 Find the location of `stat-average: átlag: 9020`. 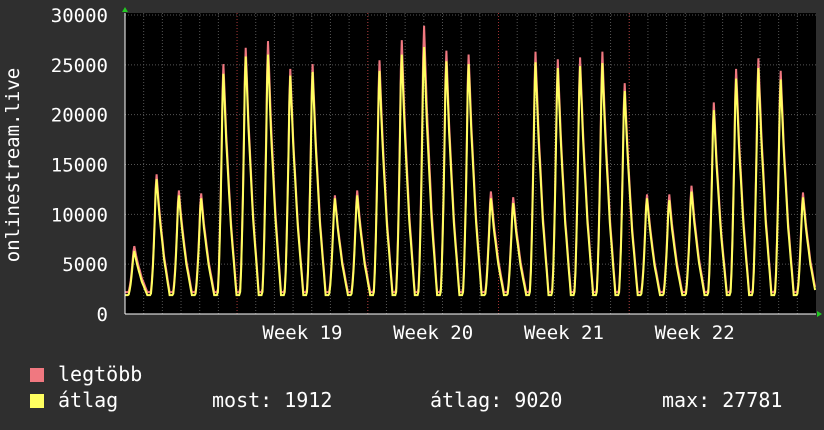

stat-average: átlag: 9020 is located at coordinates (496, 400).